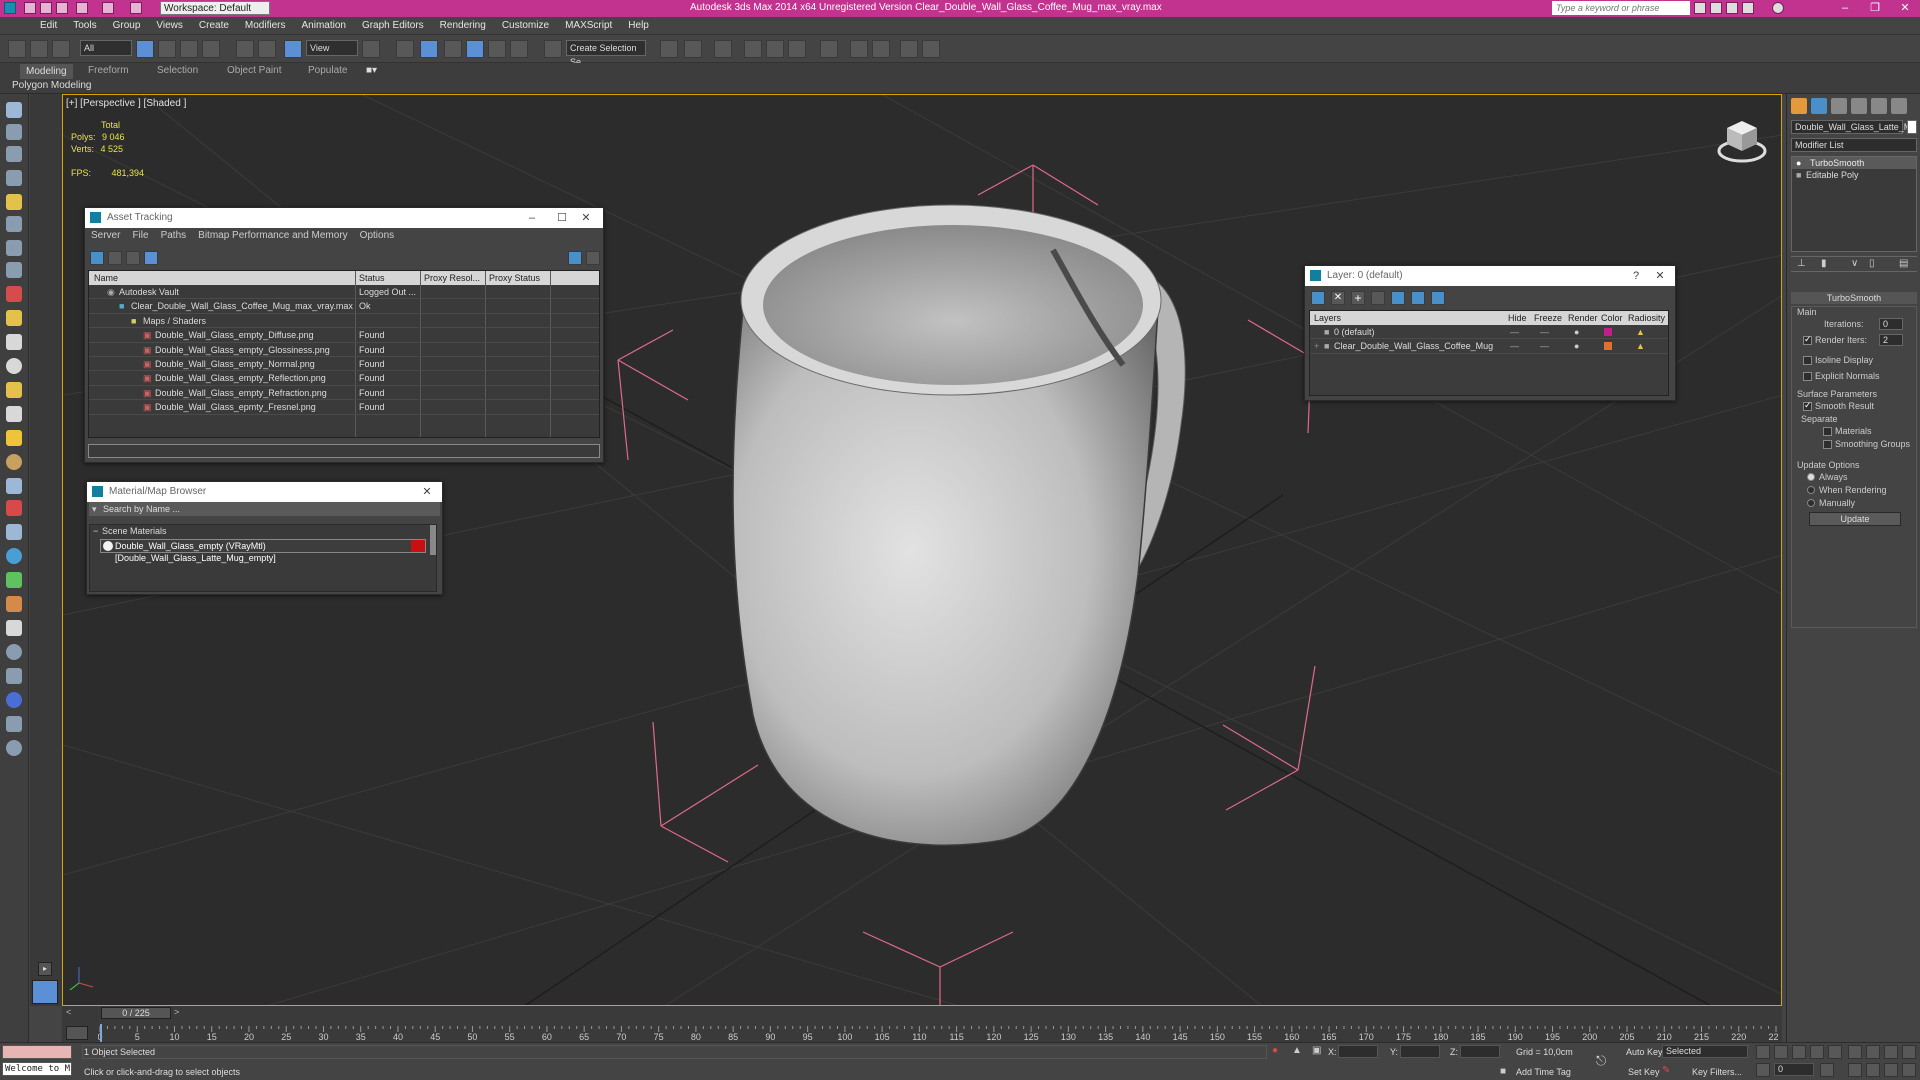  I want to click on time-configuration-icon, so click(1827, 1070).